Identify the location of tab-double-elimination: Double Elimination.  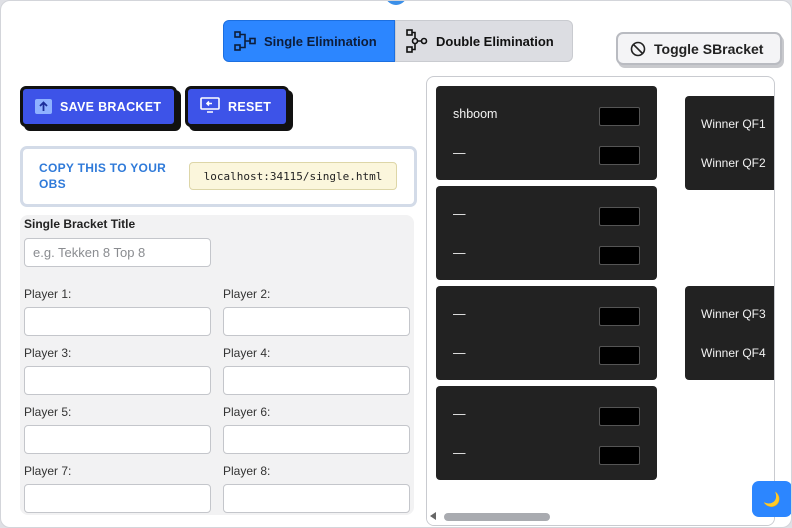
(484, 41).